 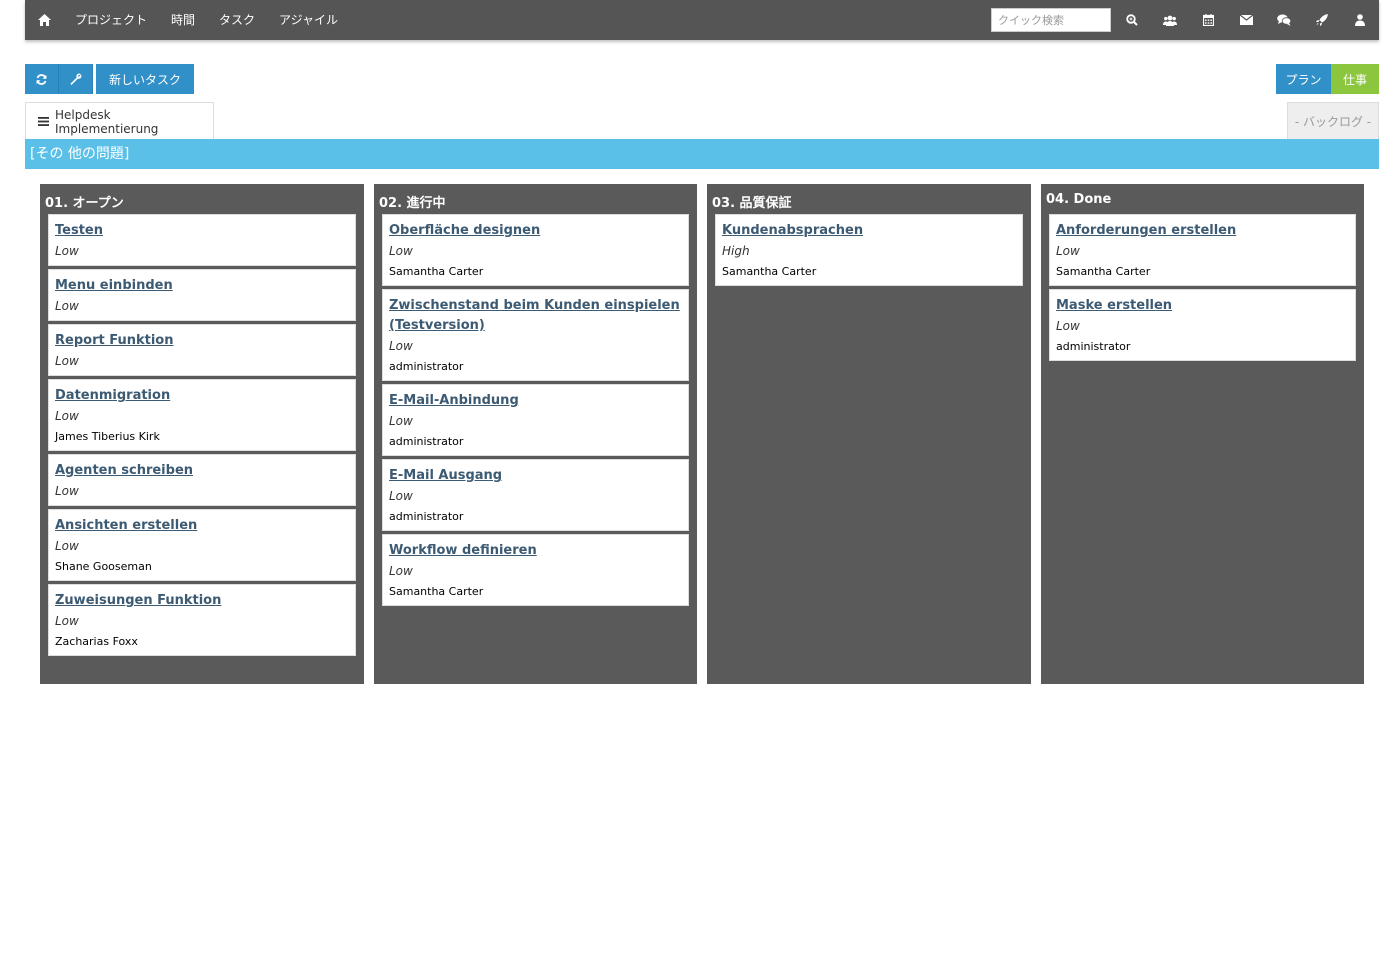 I want to click on view-toggle: プラン 仕事, so click(x=1327, y=79).